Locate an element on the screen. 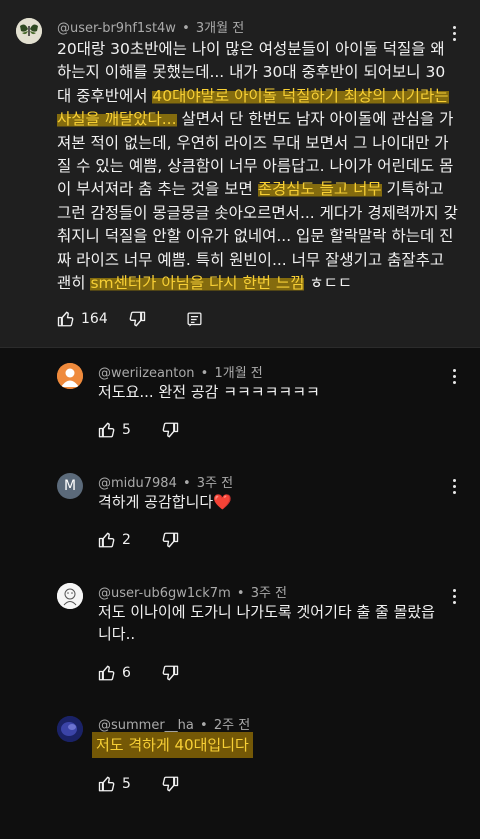 The image size is (480, 839). comment-meta: @user-br9hf1st4w • 3개월 전 is located at coordinates (151, 28).